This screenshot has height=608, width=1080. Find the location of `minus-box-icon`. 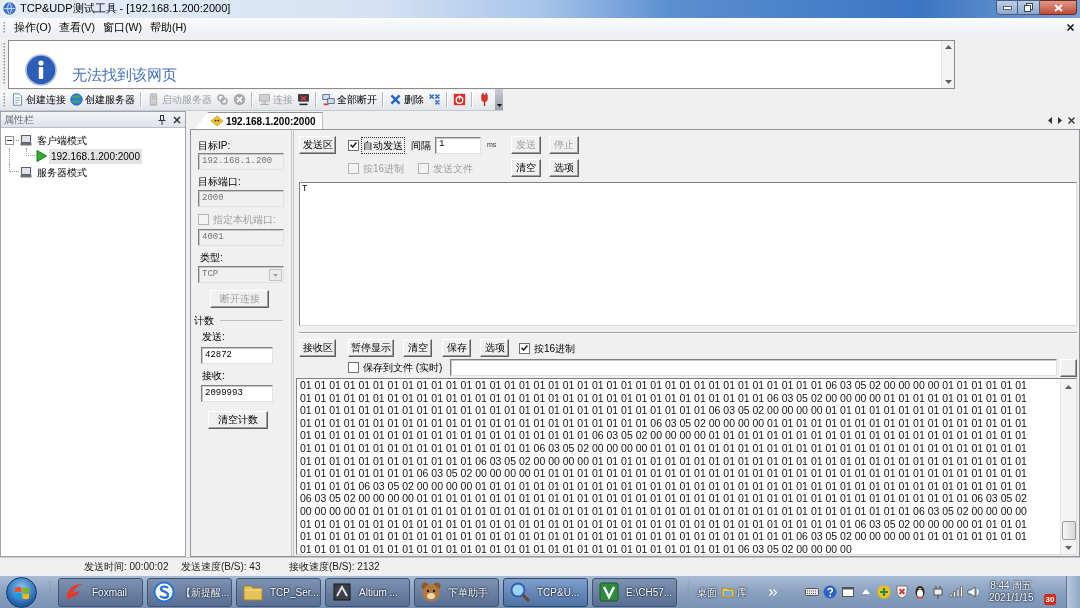

minus-box-icon is located at coordinates (9, 140).